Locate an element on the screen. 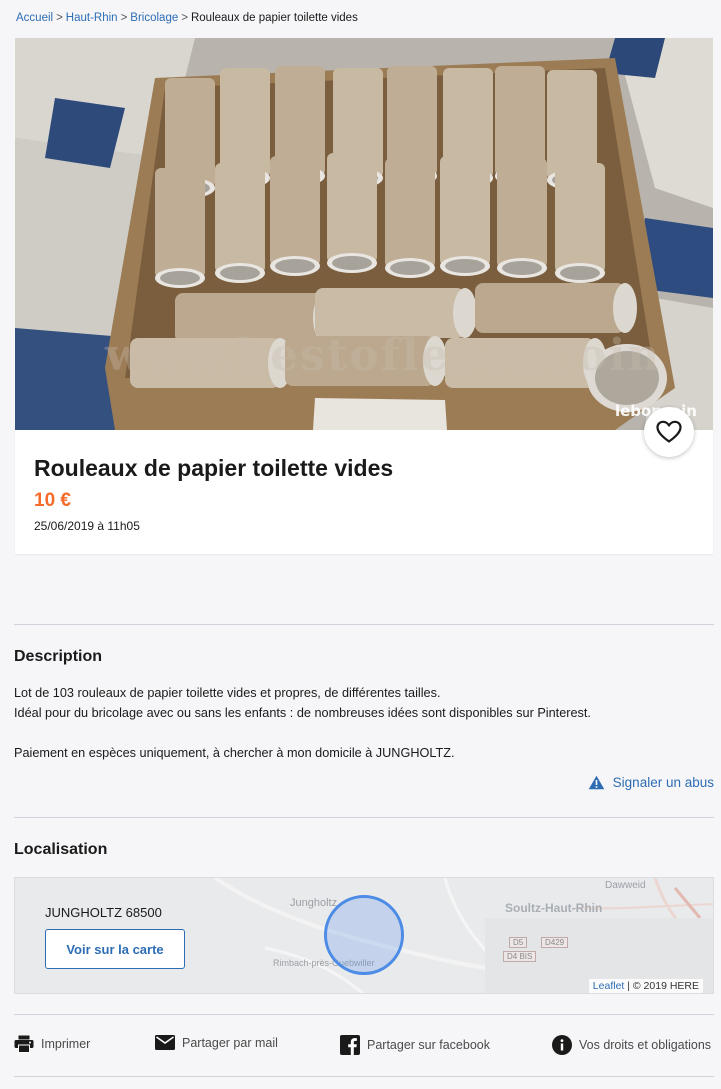 This screenshot has height=1089, width=721. breadcrumb-home-link: Accueil is located at coordinates (34, 18).